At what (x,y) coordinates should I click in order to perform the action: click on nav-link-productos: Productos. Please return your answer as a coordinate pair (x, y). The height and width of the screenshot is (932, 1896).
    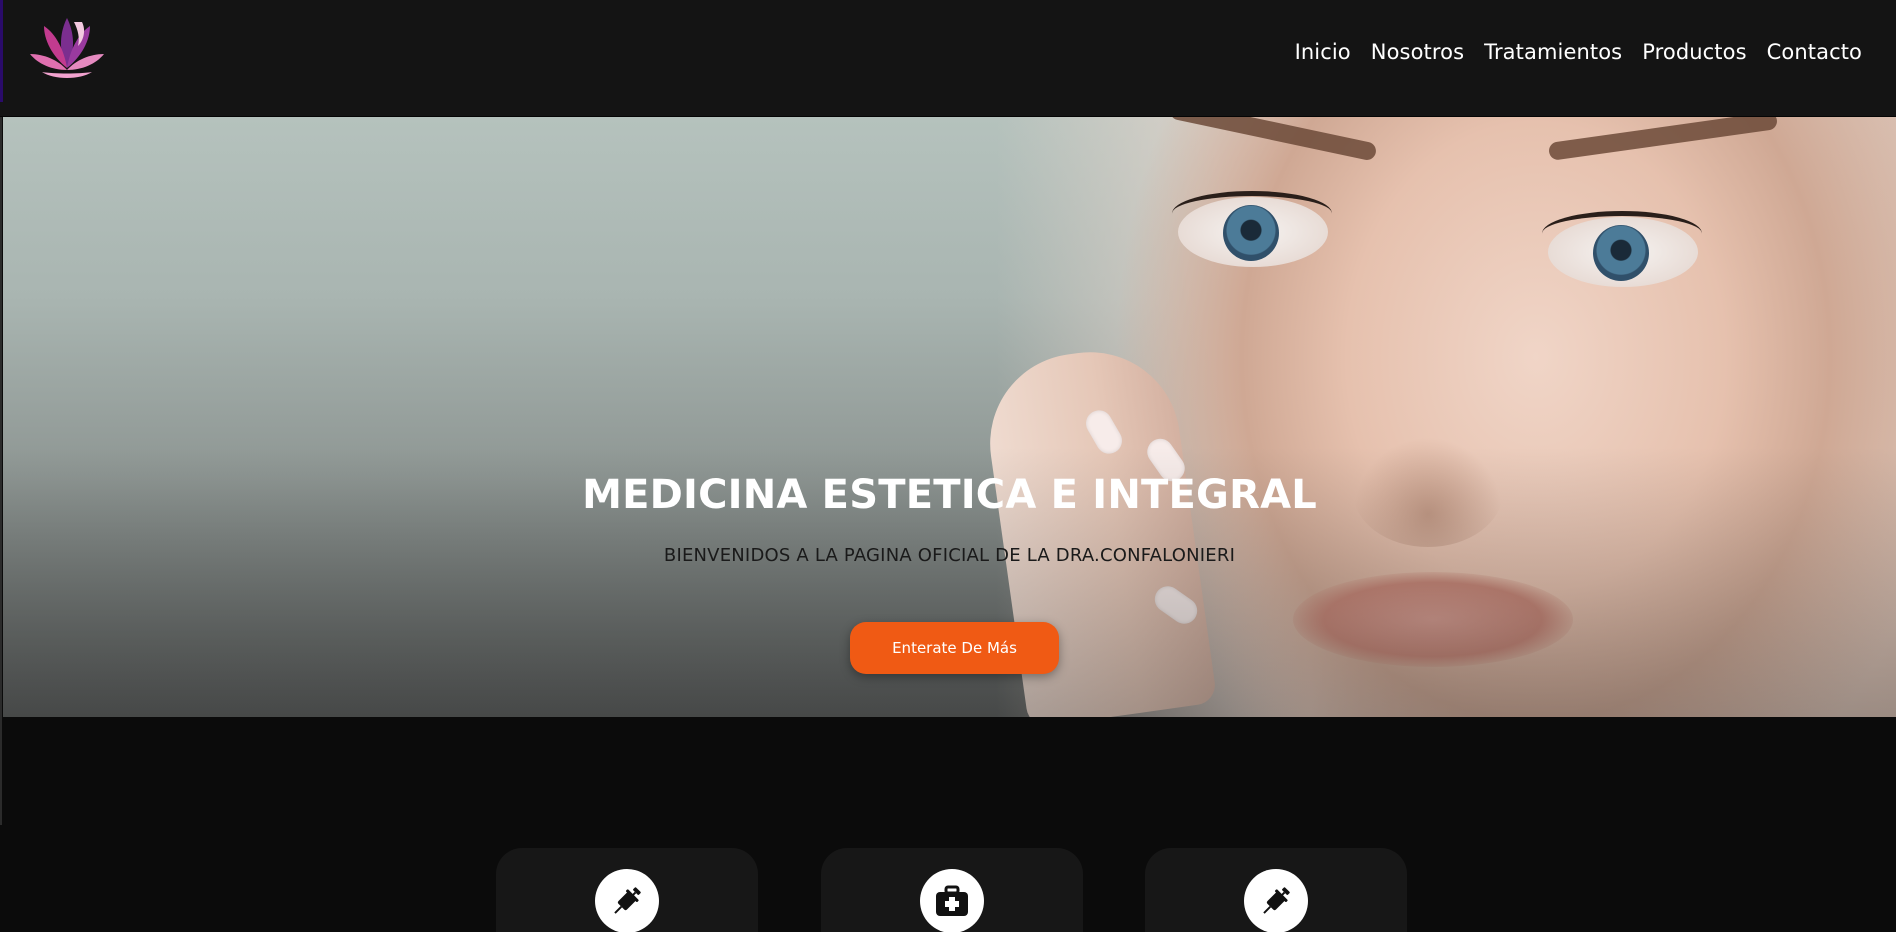
    Looking at the image, I should click on (1694, 52).